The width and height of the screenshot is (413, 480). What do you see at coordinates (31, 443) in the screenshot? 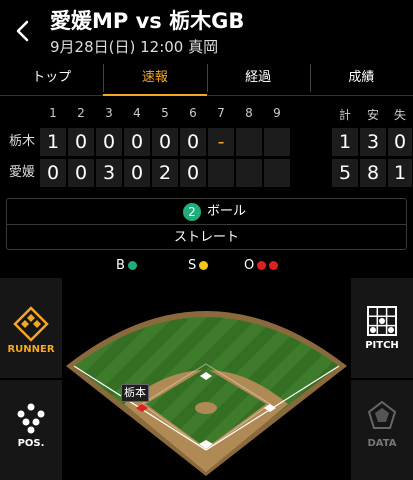
I see `positions-label: POS.` at bounding box center [31, 443].